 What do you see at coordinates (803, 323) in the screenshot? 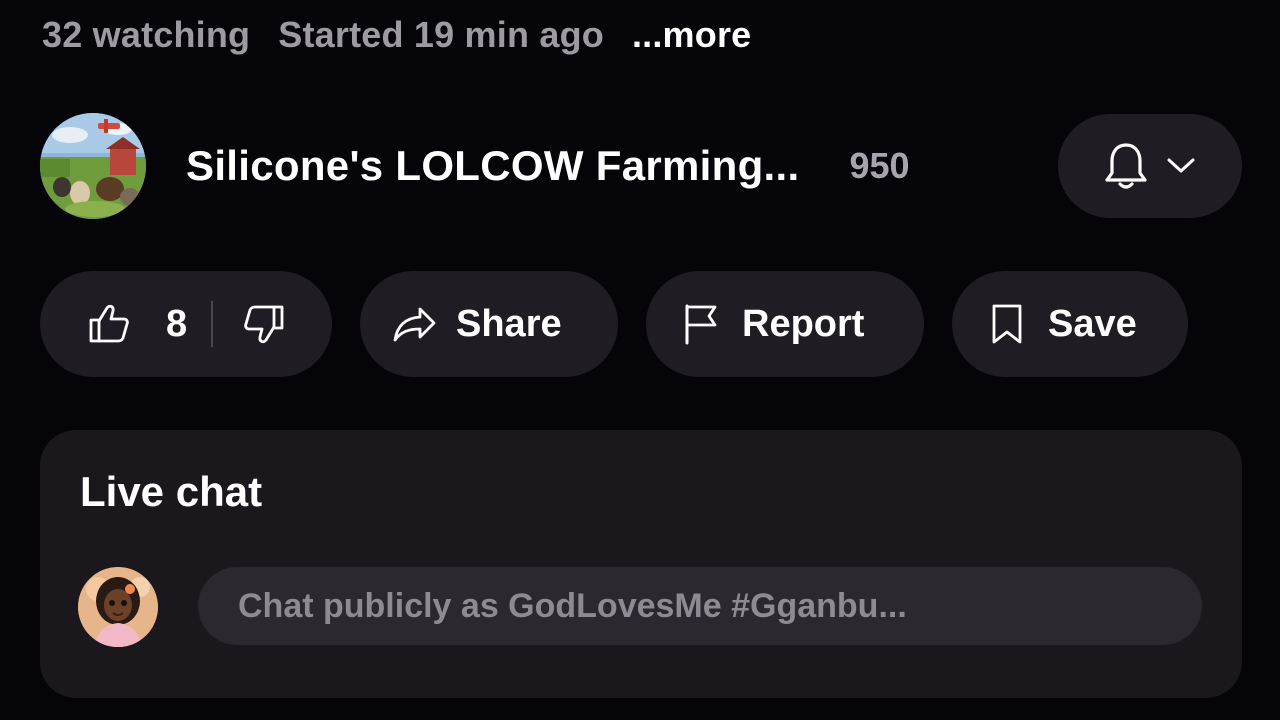
I see `report-label: Report` at bounding box center [803, 323].